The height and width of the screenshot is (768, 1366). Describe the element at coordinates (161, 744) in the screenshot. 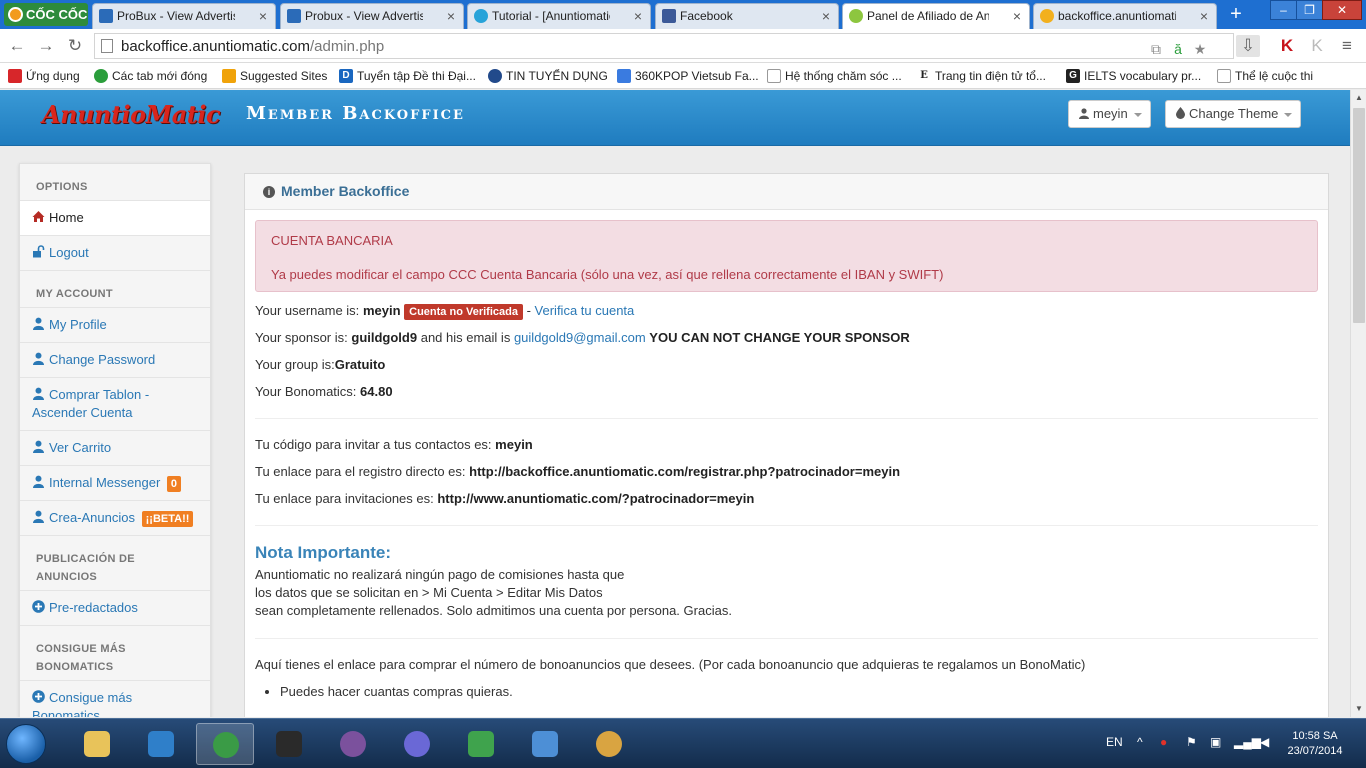

I see `taskbar-media-player` at that location.